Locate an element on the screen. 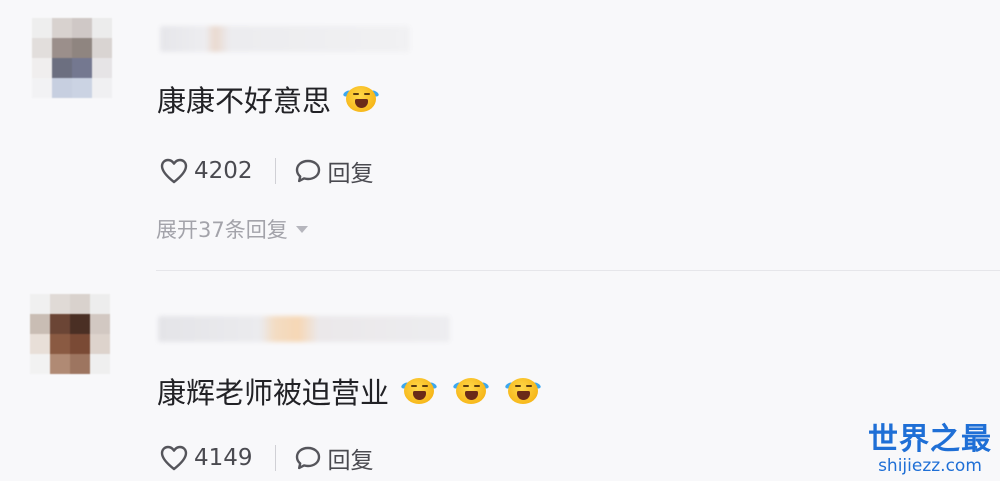 The height and width of the screenshot is (481, 1000). comment-actions: 4202 回复 is located at coordinates (267, 171).